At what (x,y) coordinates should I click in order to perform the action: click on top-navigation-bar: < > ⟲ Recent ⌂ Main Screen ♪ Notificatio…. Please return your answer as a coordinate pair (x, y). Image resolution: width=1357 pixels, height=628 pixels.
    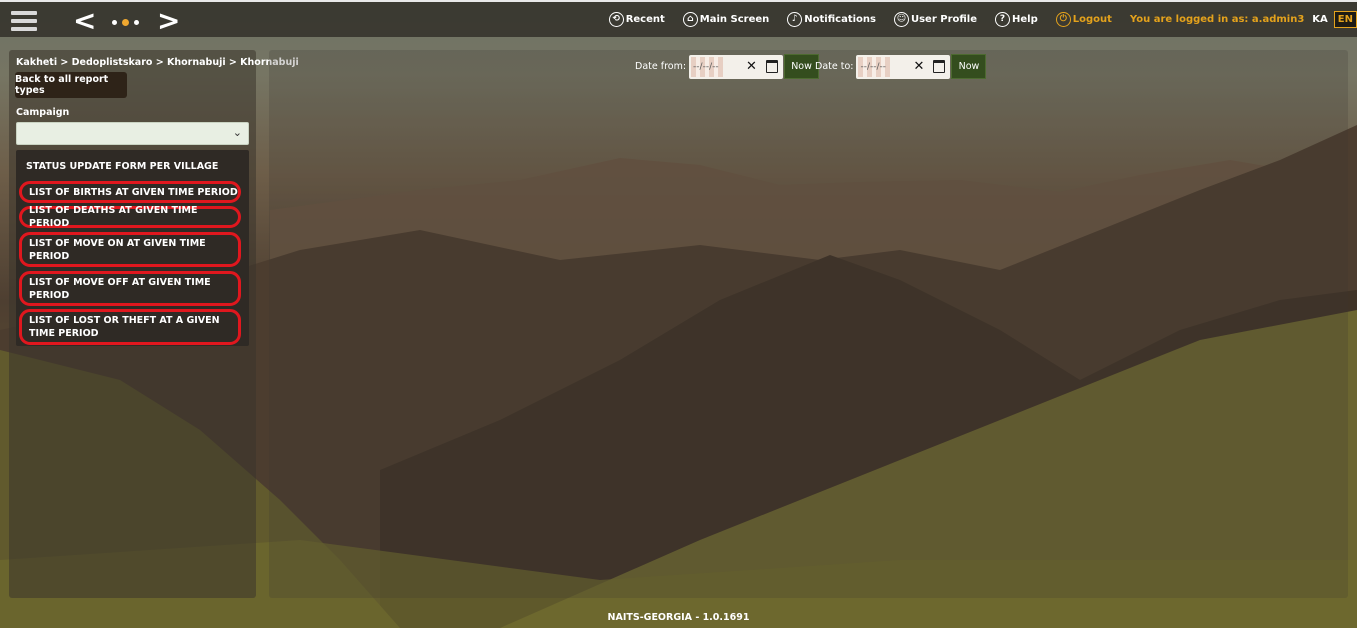
    Looking at the image, I should click on (678, 18).